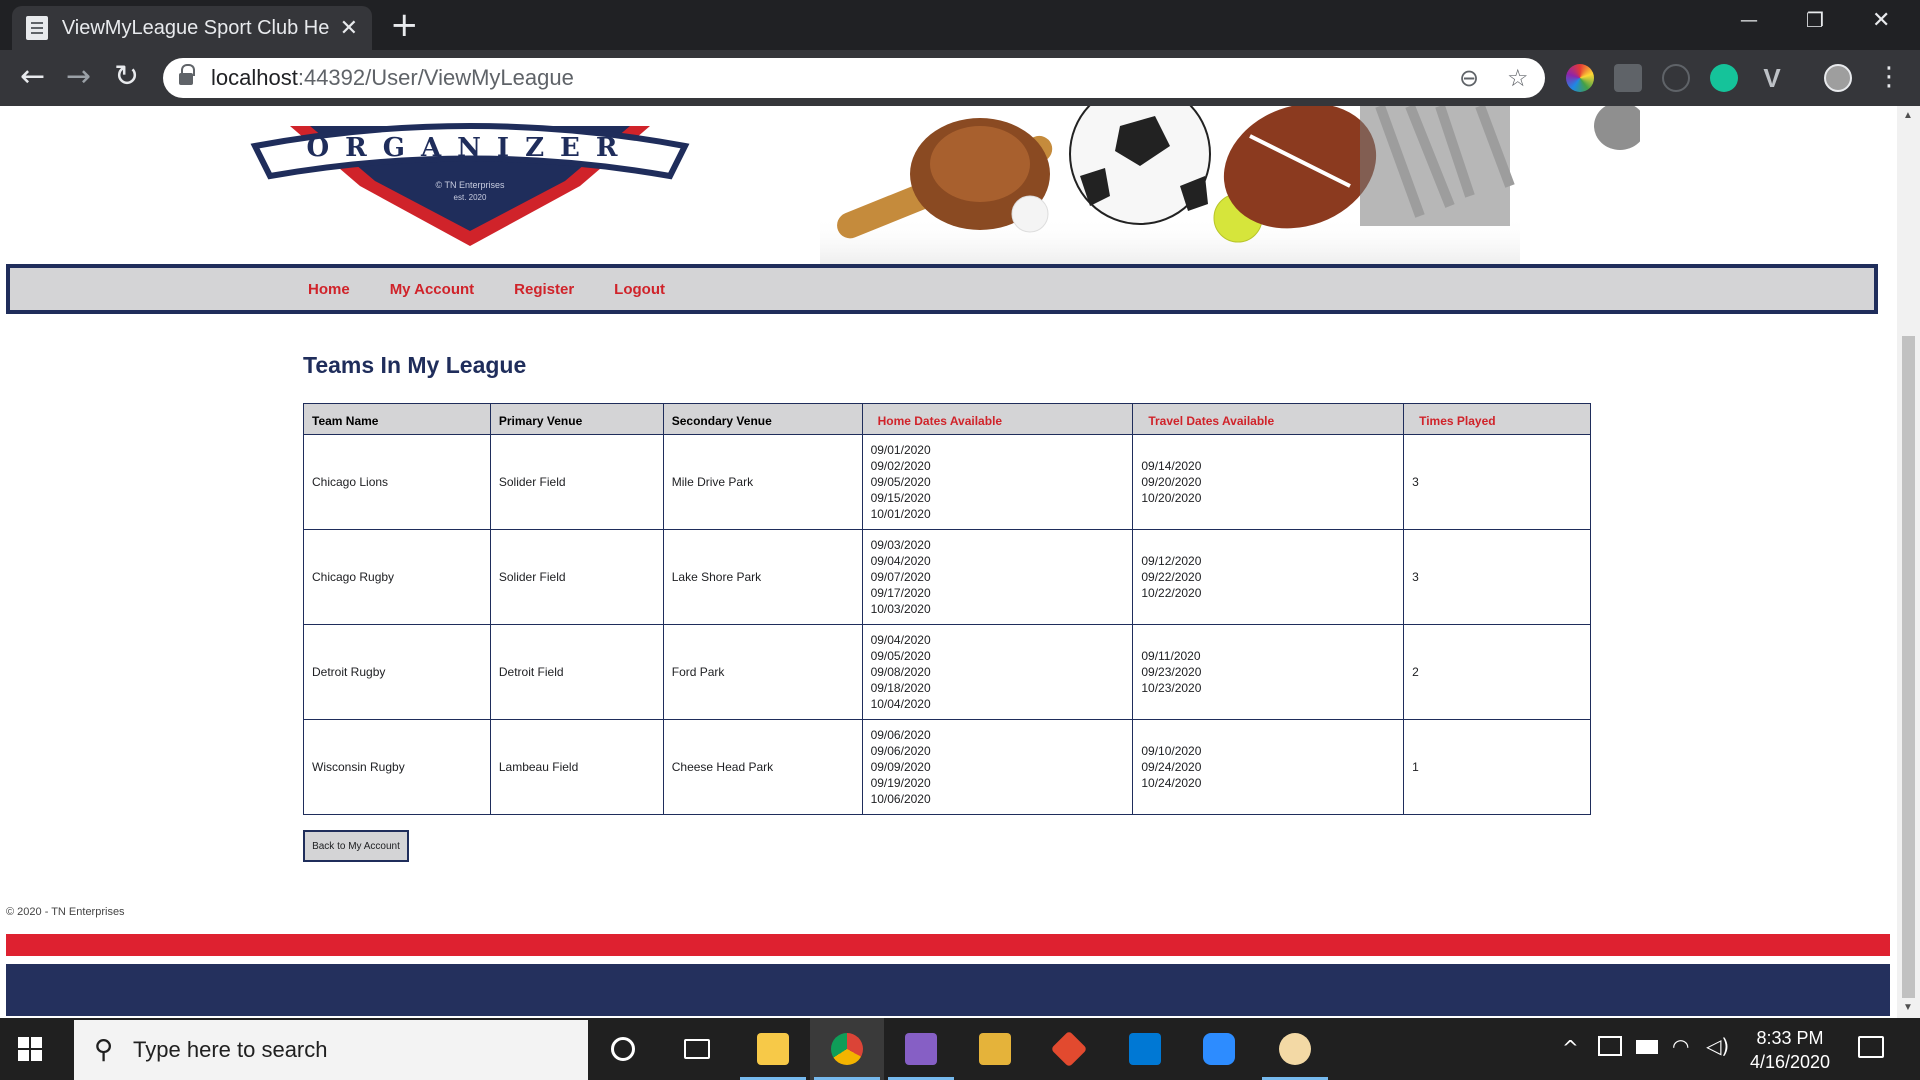 The height and width of the screenshot is (1080, 1920). Describe the element at coordinates (762, 419) in the screenshot. I see `header-secondary-venue: Secondary Venue` at that location.